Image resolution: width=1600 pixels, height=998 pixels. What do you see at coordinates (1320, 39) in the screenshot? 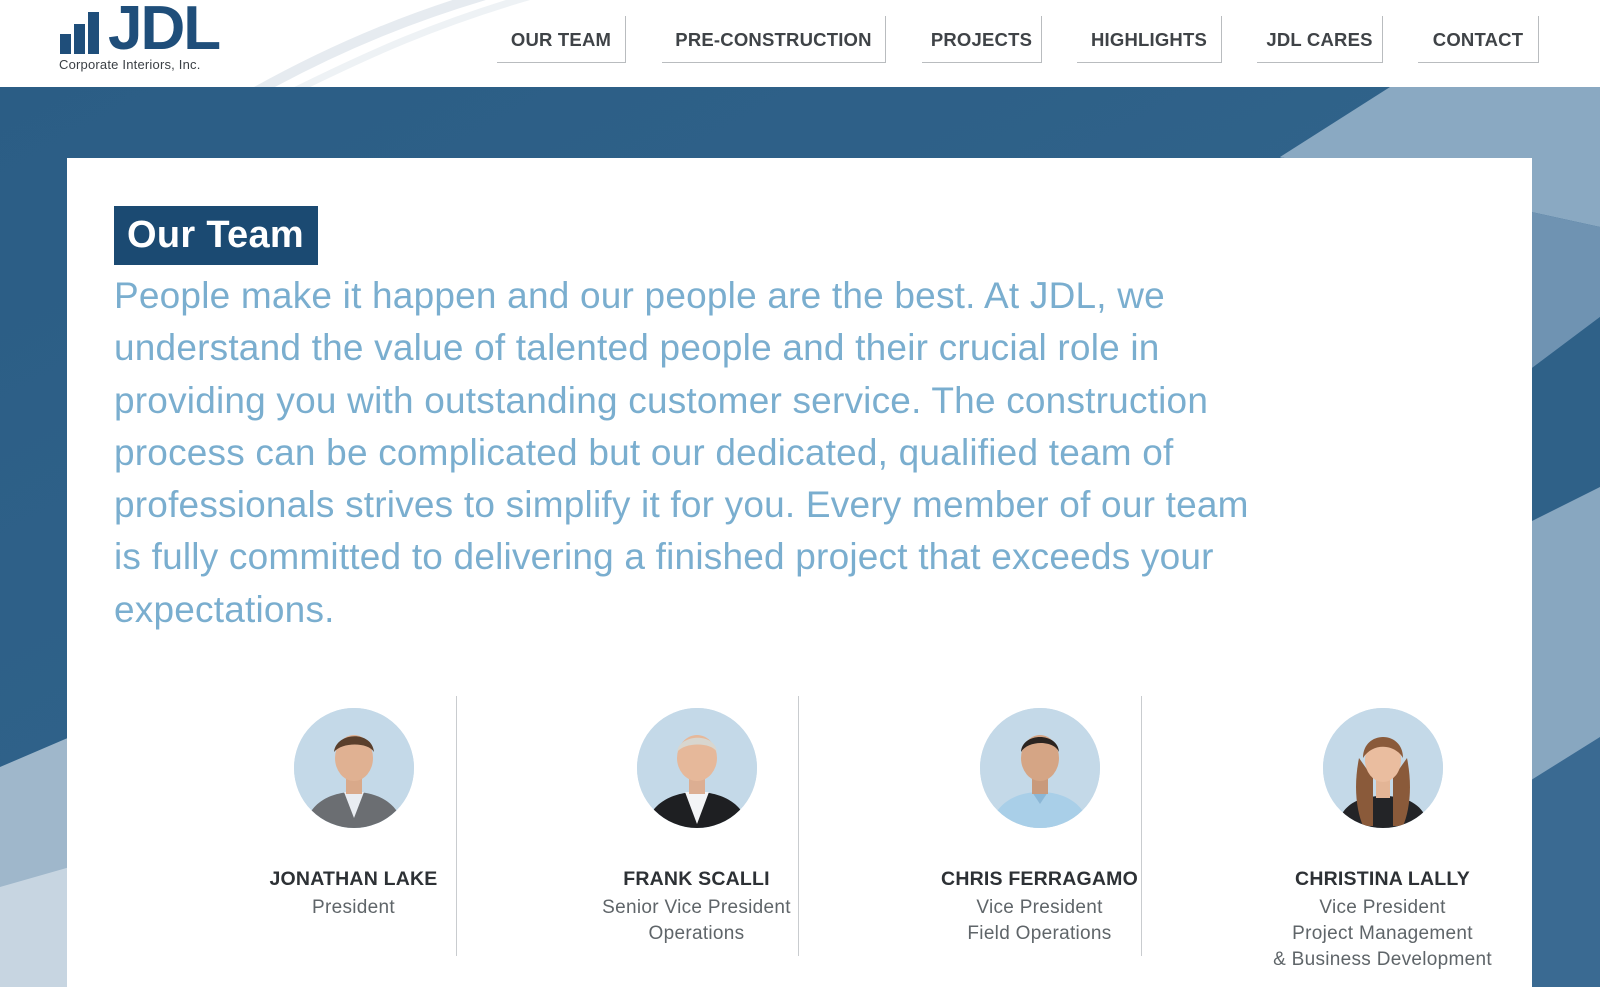
I see `nav-jdl-cares: JDL CARES` at bounding box center [1320, 39].